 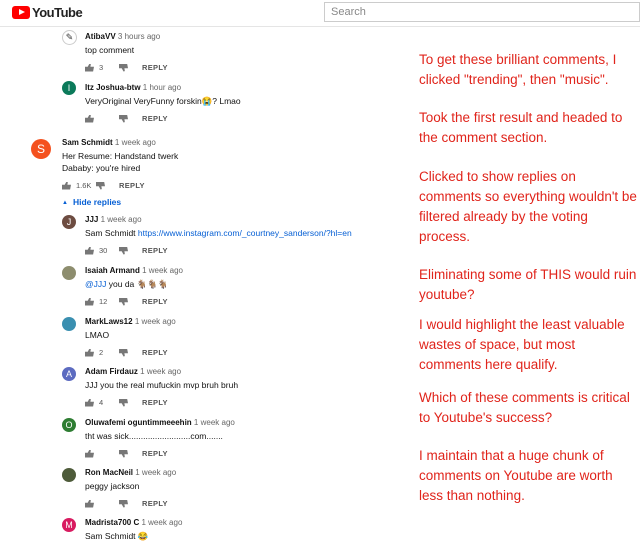 I want to click on avatar: J, so click(x=69, y=222).